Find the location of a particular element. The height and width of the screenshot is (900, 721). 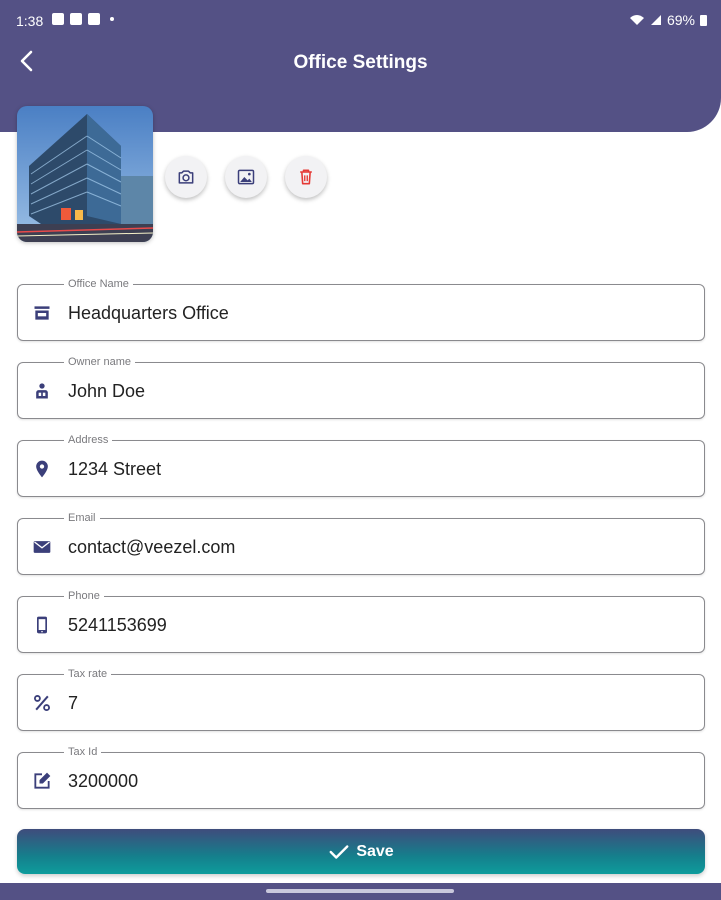

camera-button is located at coordinates (186, 177).